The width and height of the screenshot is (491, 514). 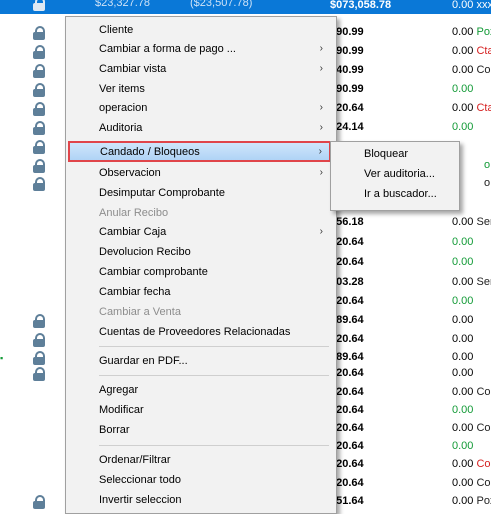 What do you see at coordinates (200, 152) in the screenshot?
I see `menu-item-candado-bloqueos: Candado / Bloqueos ›` at bounding box center [200, 152].